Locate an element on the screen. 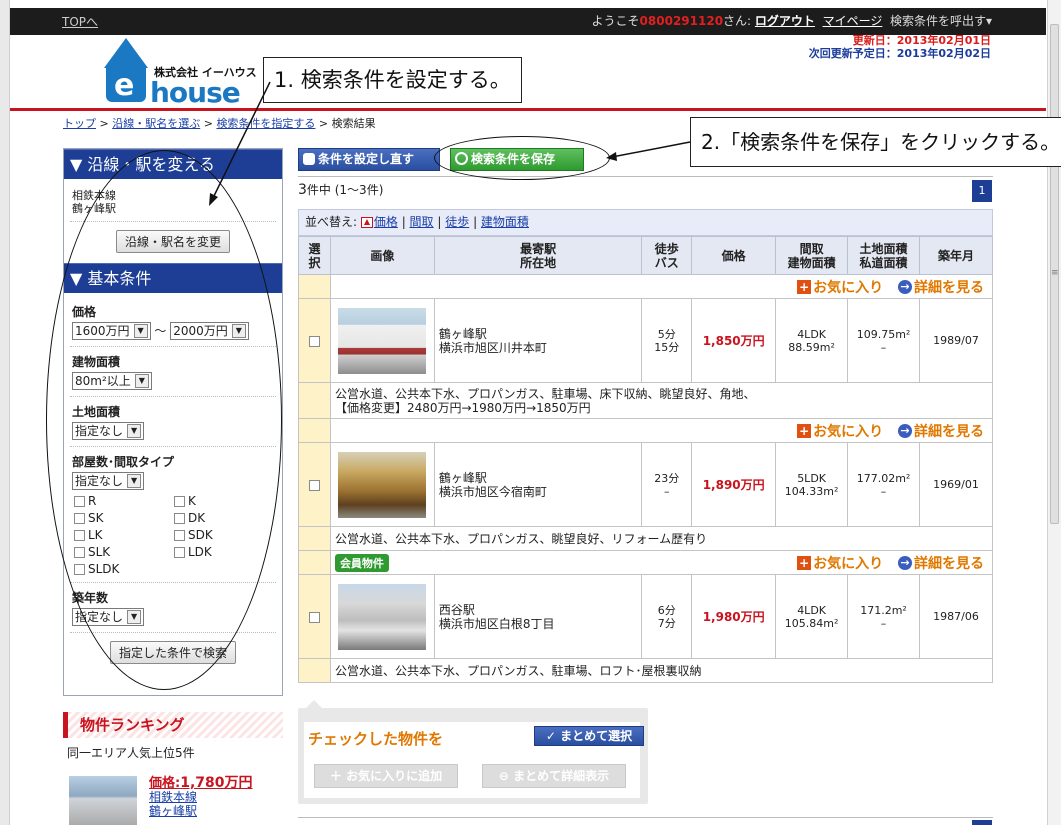  step1-callout: 1. 検索条件を設定する。 is located at coordinates (392, 80).